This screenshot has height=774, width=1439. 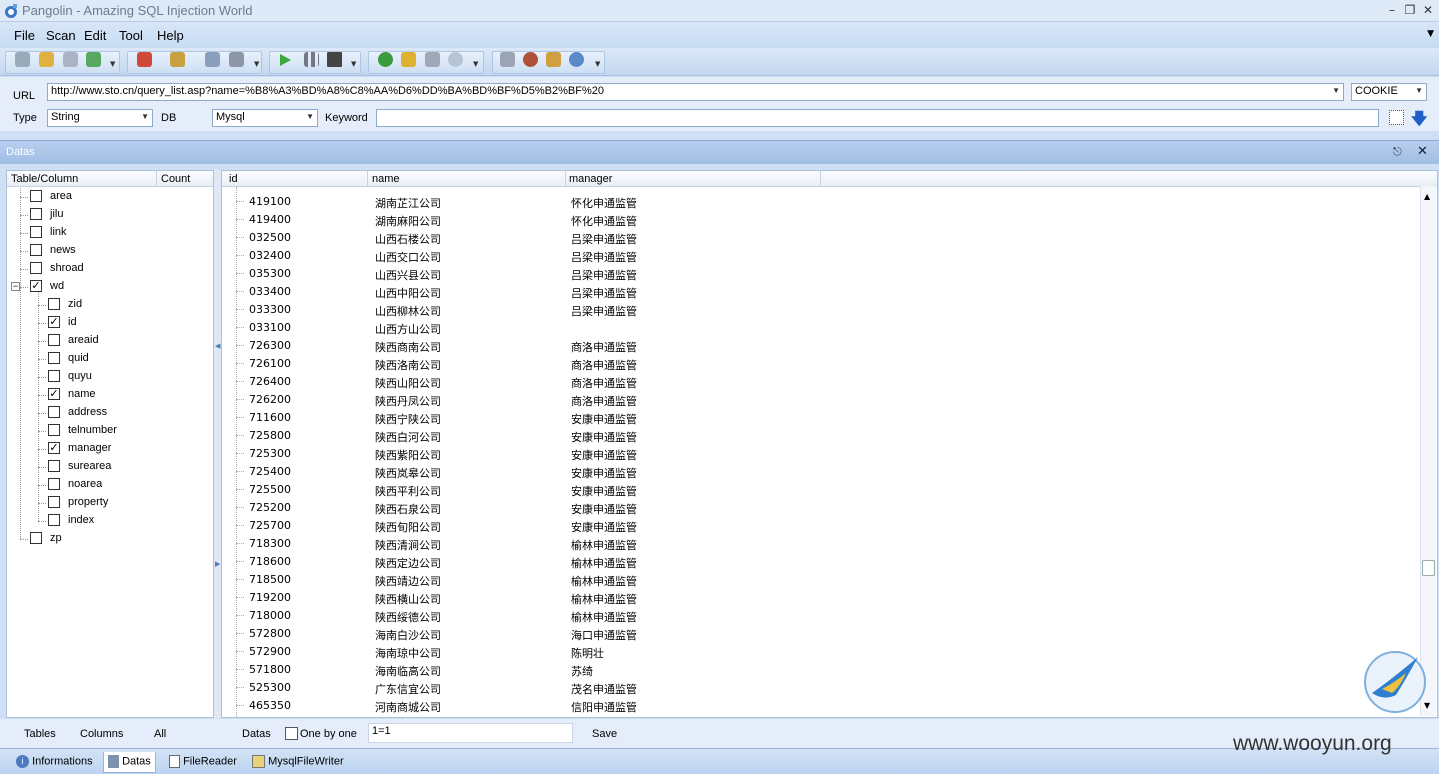 What do you see at coordinates (131, 35) in the screenshot?
I see `menu-tool: Tool` at bounding box center [131, 35].